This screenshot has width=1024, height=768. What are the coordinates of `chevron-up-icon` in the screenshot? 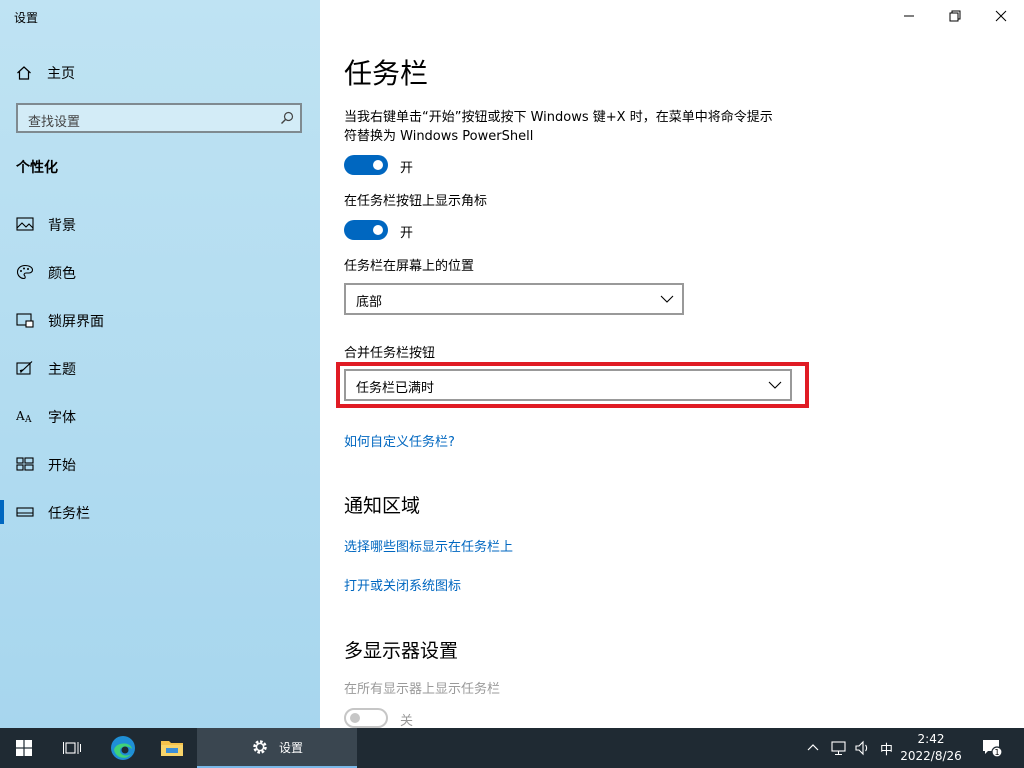 It's located at (813, 747).